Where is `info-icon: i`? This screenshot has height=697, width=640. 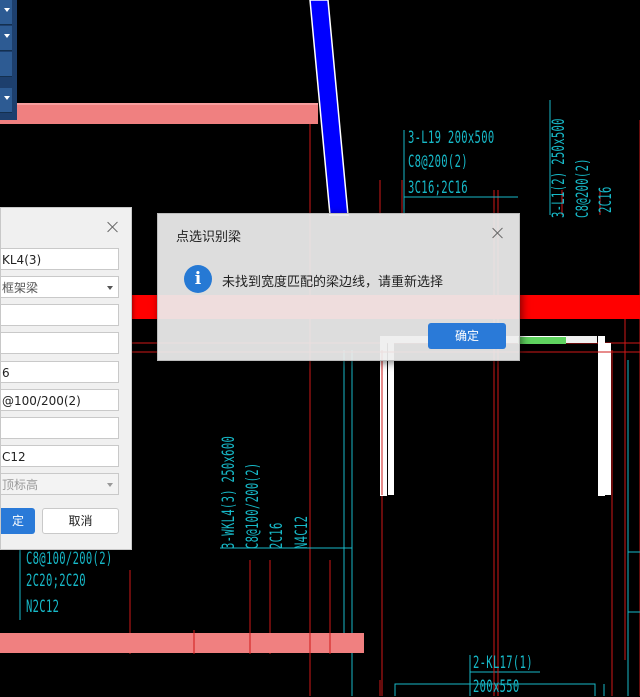 info-icon: i is located at coordinates (198, 279).